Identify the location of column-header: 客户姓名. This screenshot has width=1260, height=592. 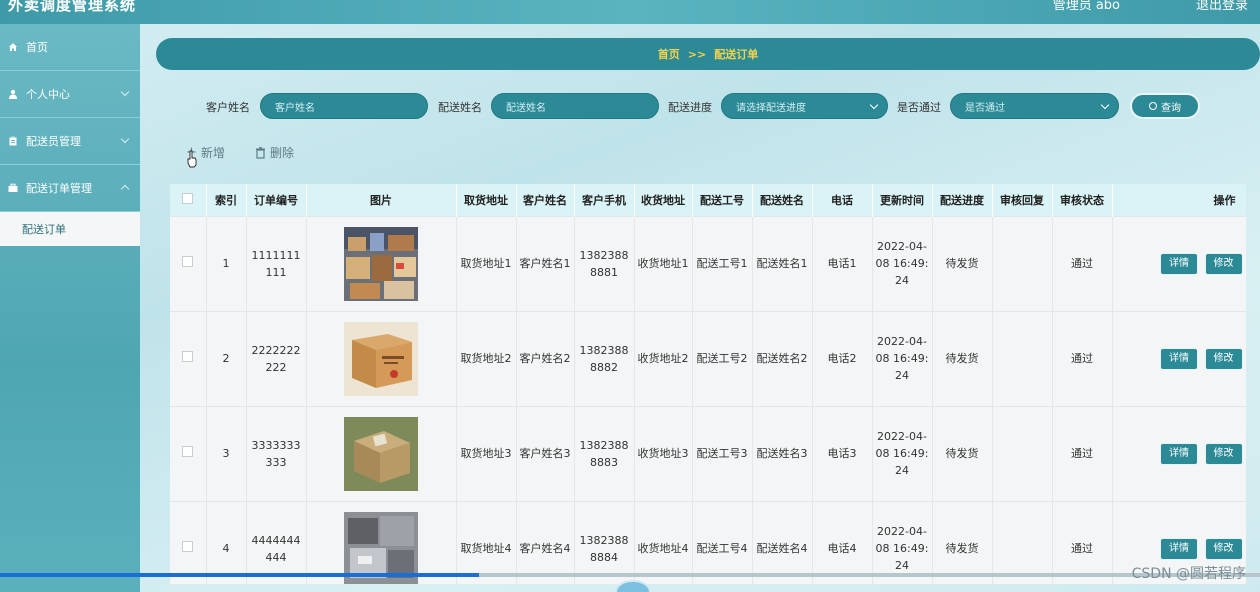
(545, 200).